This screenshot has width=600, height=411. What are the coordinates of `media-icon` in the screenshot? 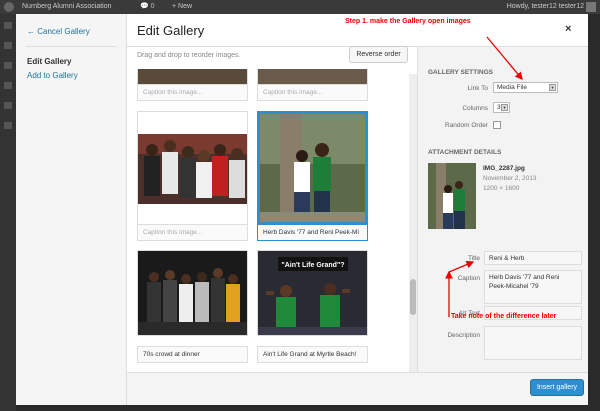 It's located at (8, 65).